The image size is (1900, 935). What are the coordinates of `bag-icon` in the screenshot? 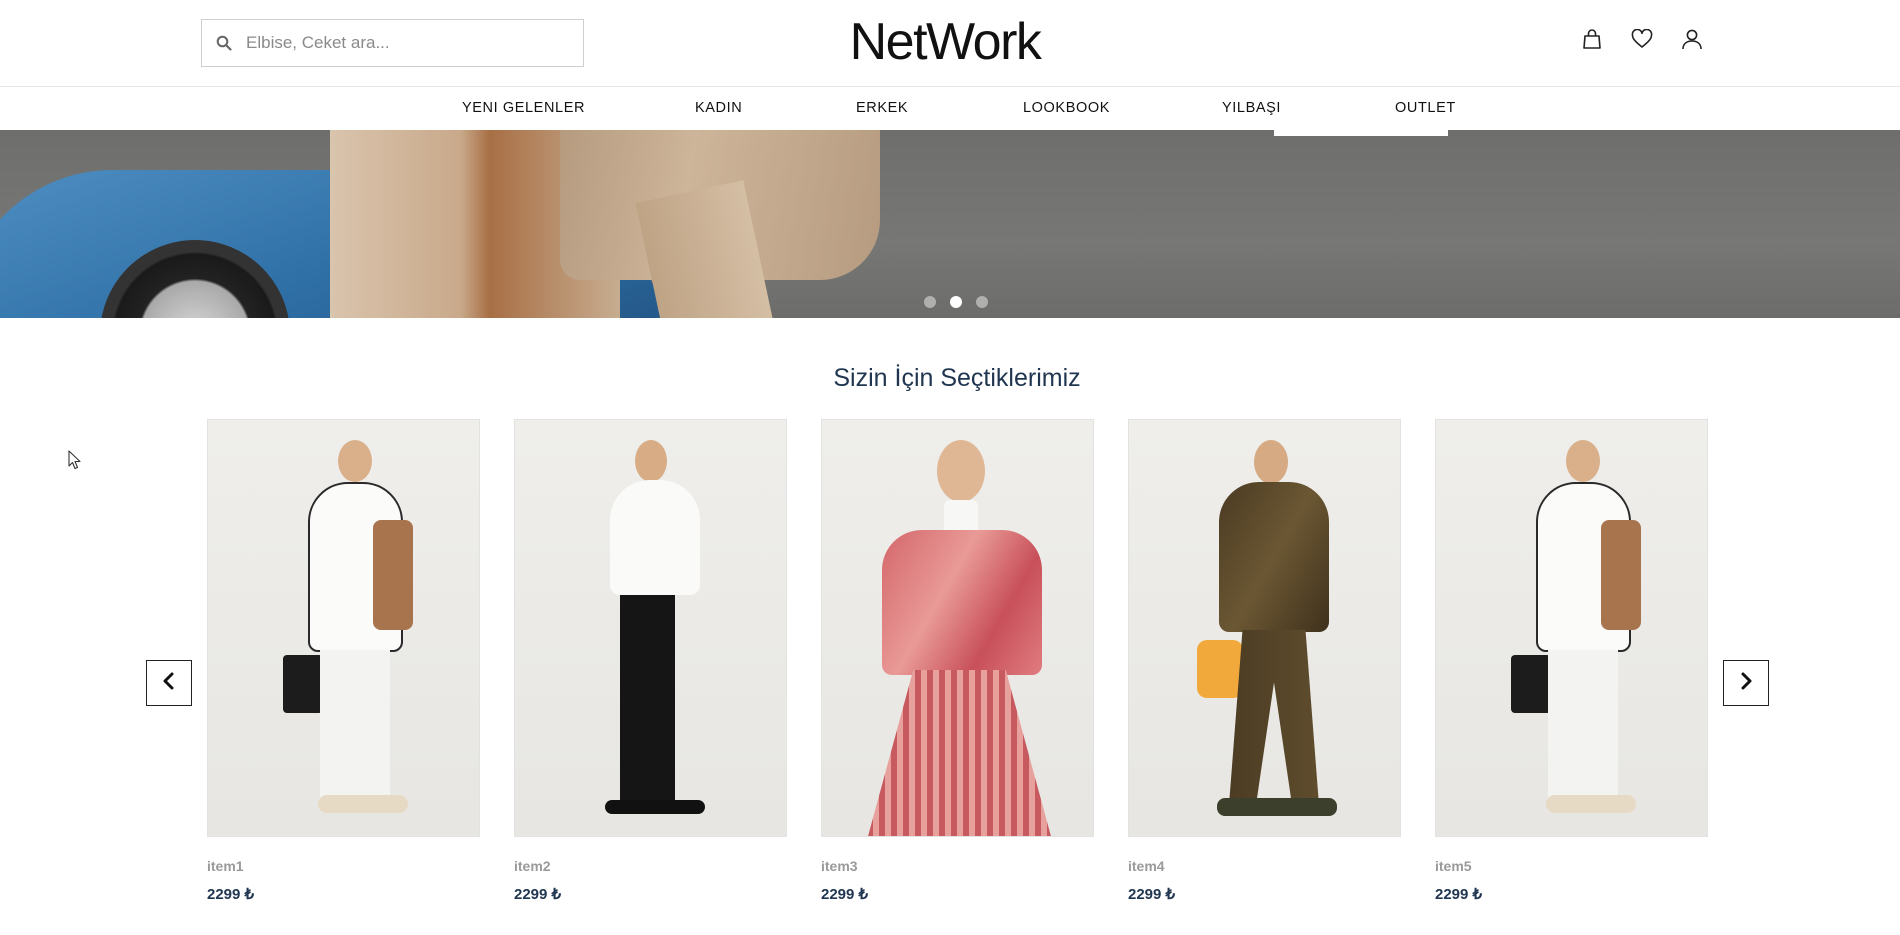 It's located at (1592, 39).